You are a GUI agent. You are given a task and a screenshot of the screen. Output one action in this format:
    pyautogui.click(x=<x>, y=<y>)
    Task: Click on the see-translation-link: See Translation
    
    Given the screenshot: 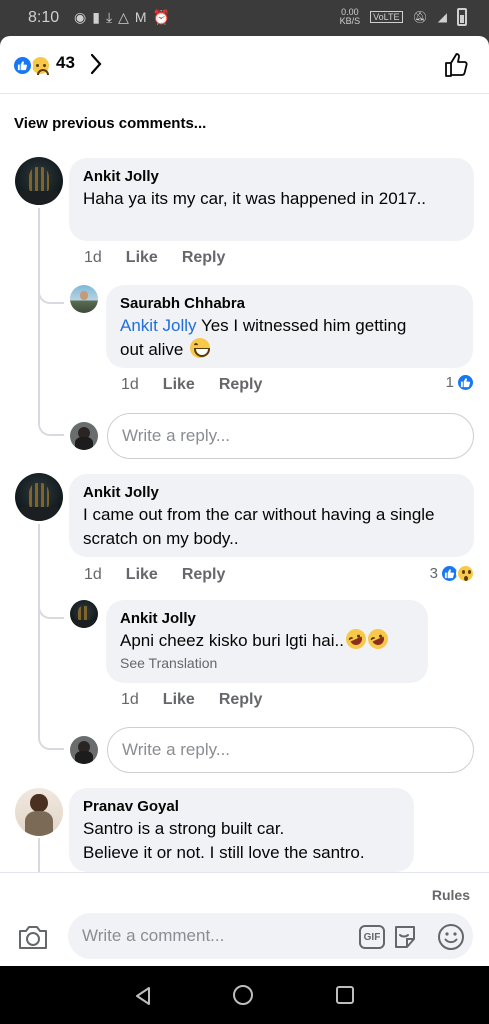 What is the action you would take?
    pyautogui.click(x=267, y=663)
    